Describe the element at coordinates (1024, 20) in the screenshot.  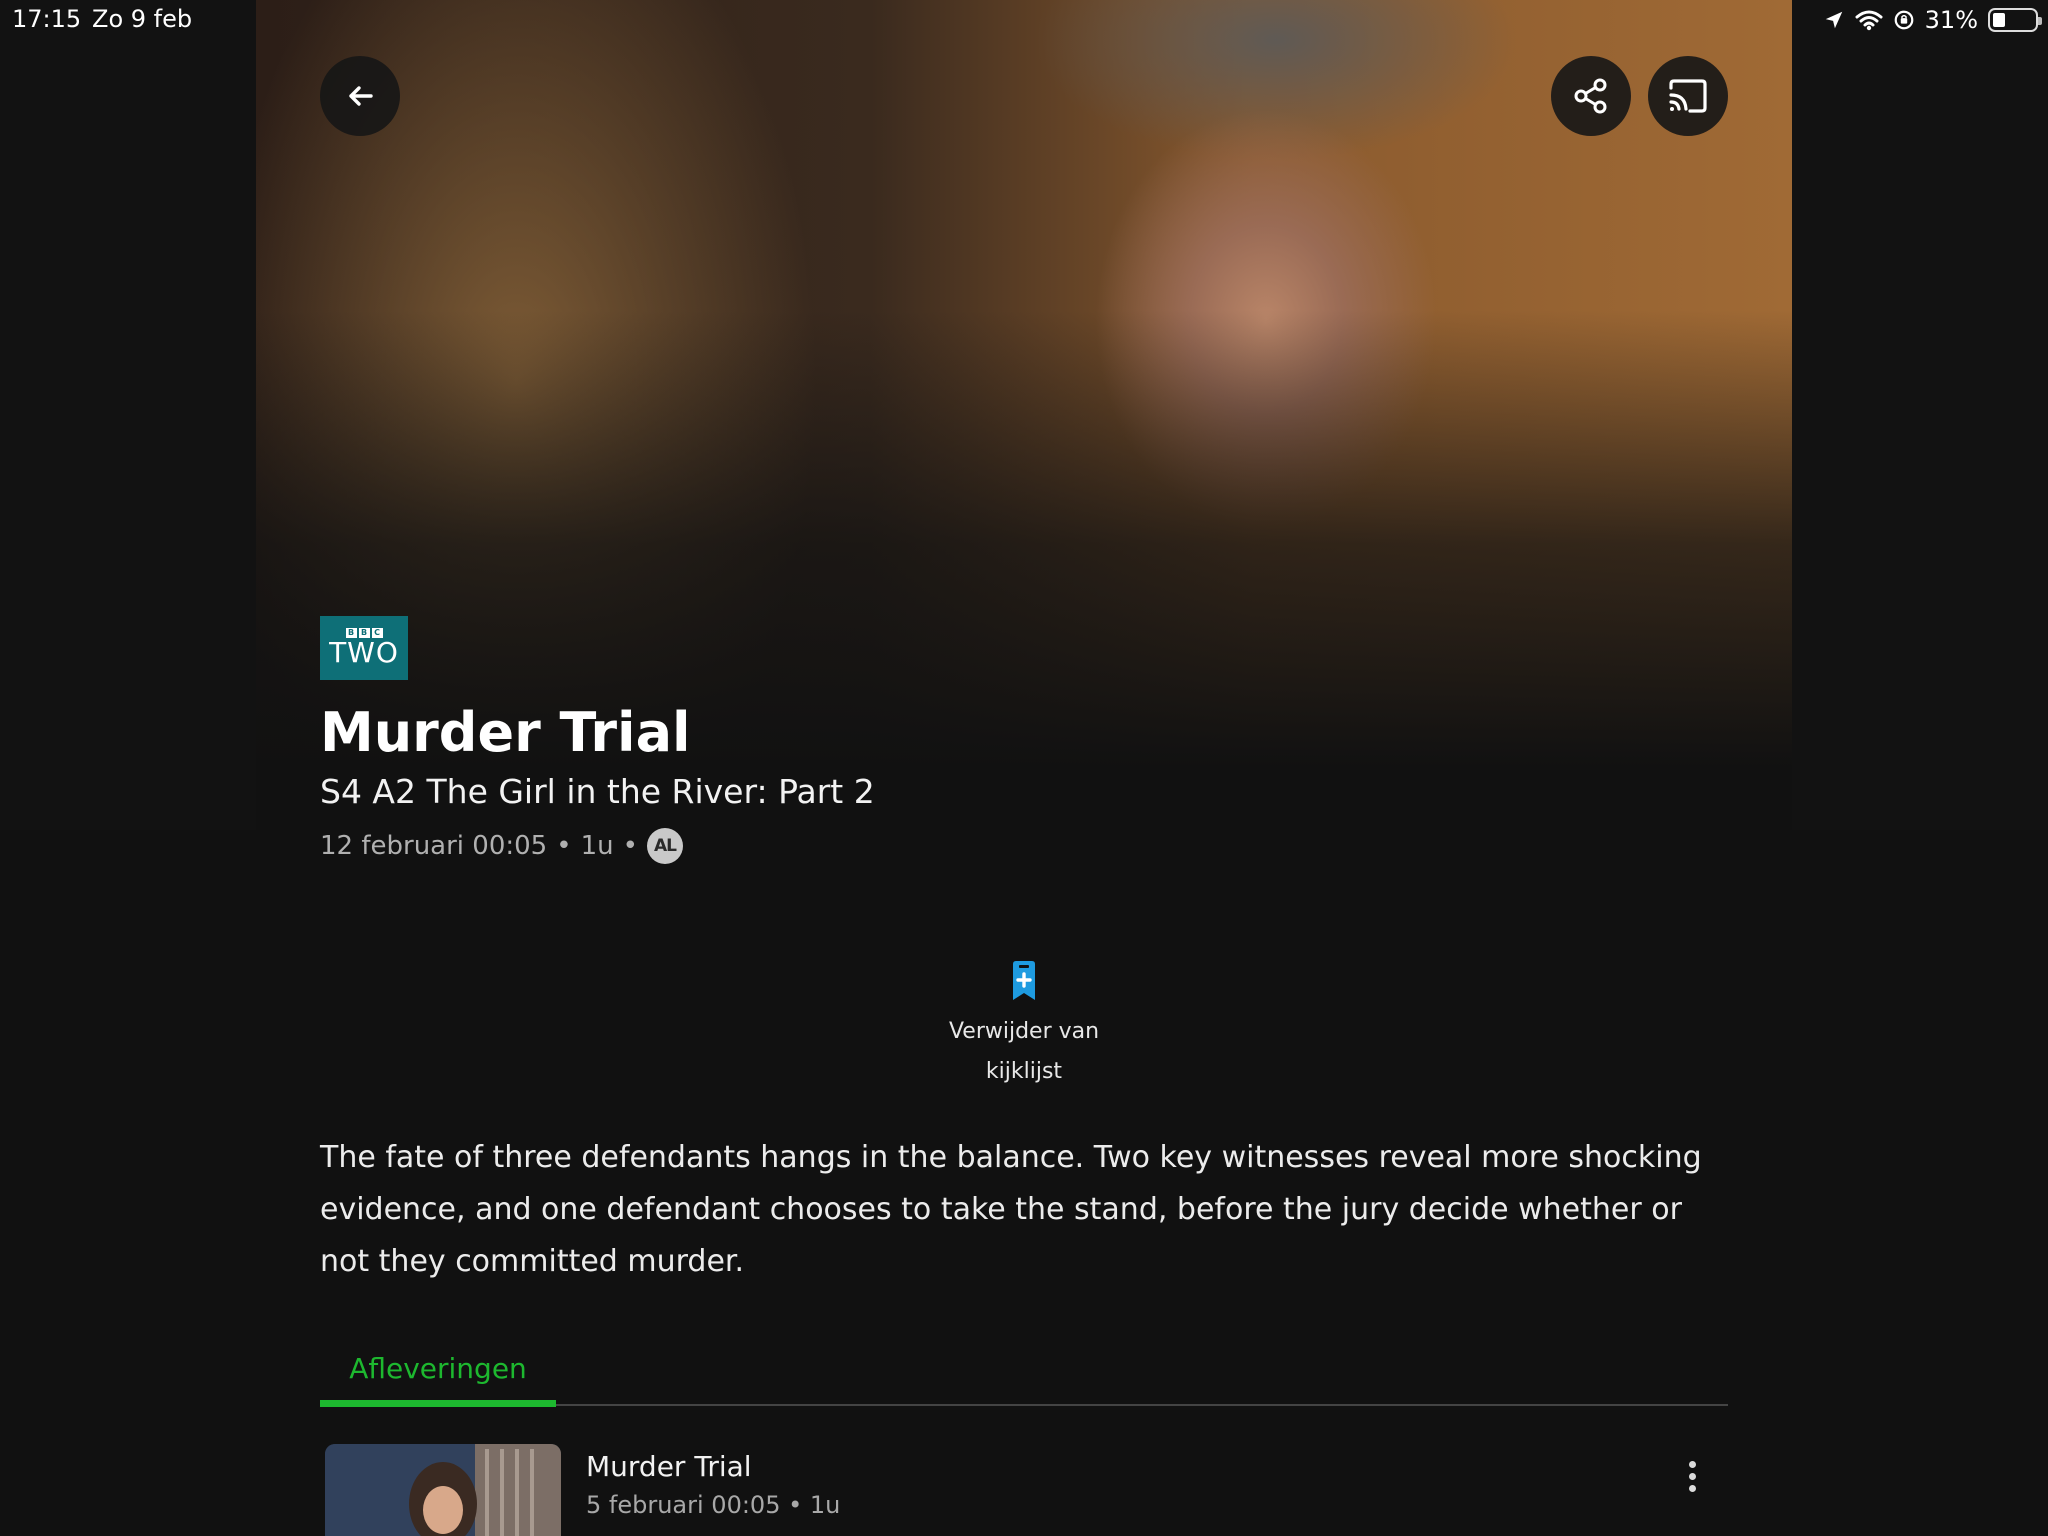
I see `status-bar: 17:15 Zo 9 feb 31%` at that location.